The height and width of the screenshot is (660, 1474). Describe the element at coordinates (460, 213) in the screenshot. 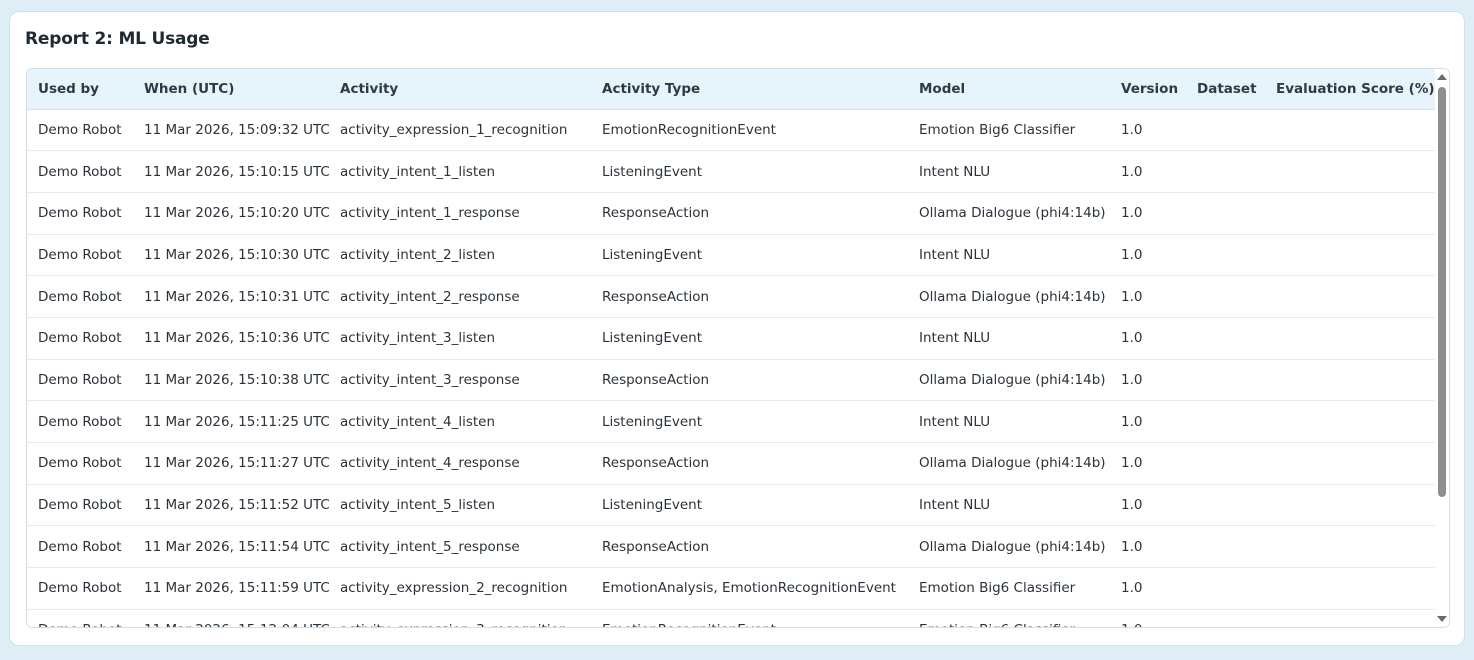

I see `cell-activity: activity_intent_1_response` at that location.